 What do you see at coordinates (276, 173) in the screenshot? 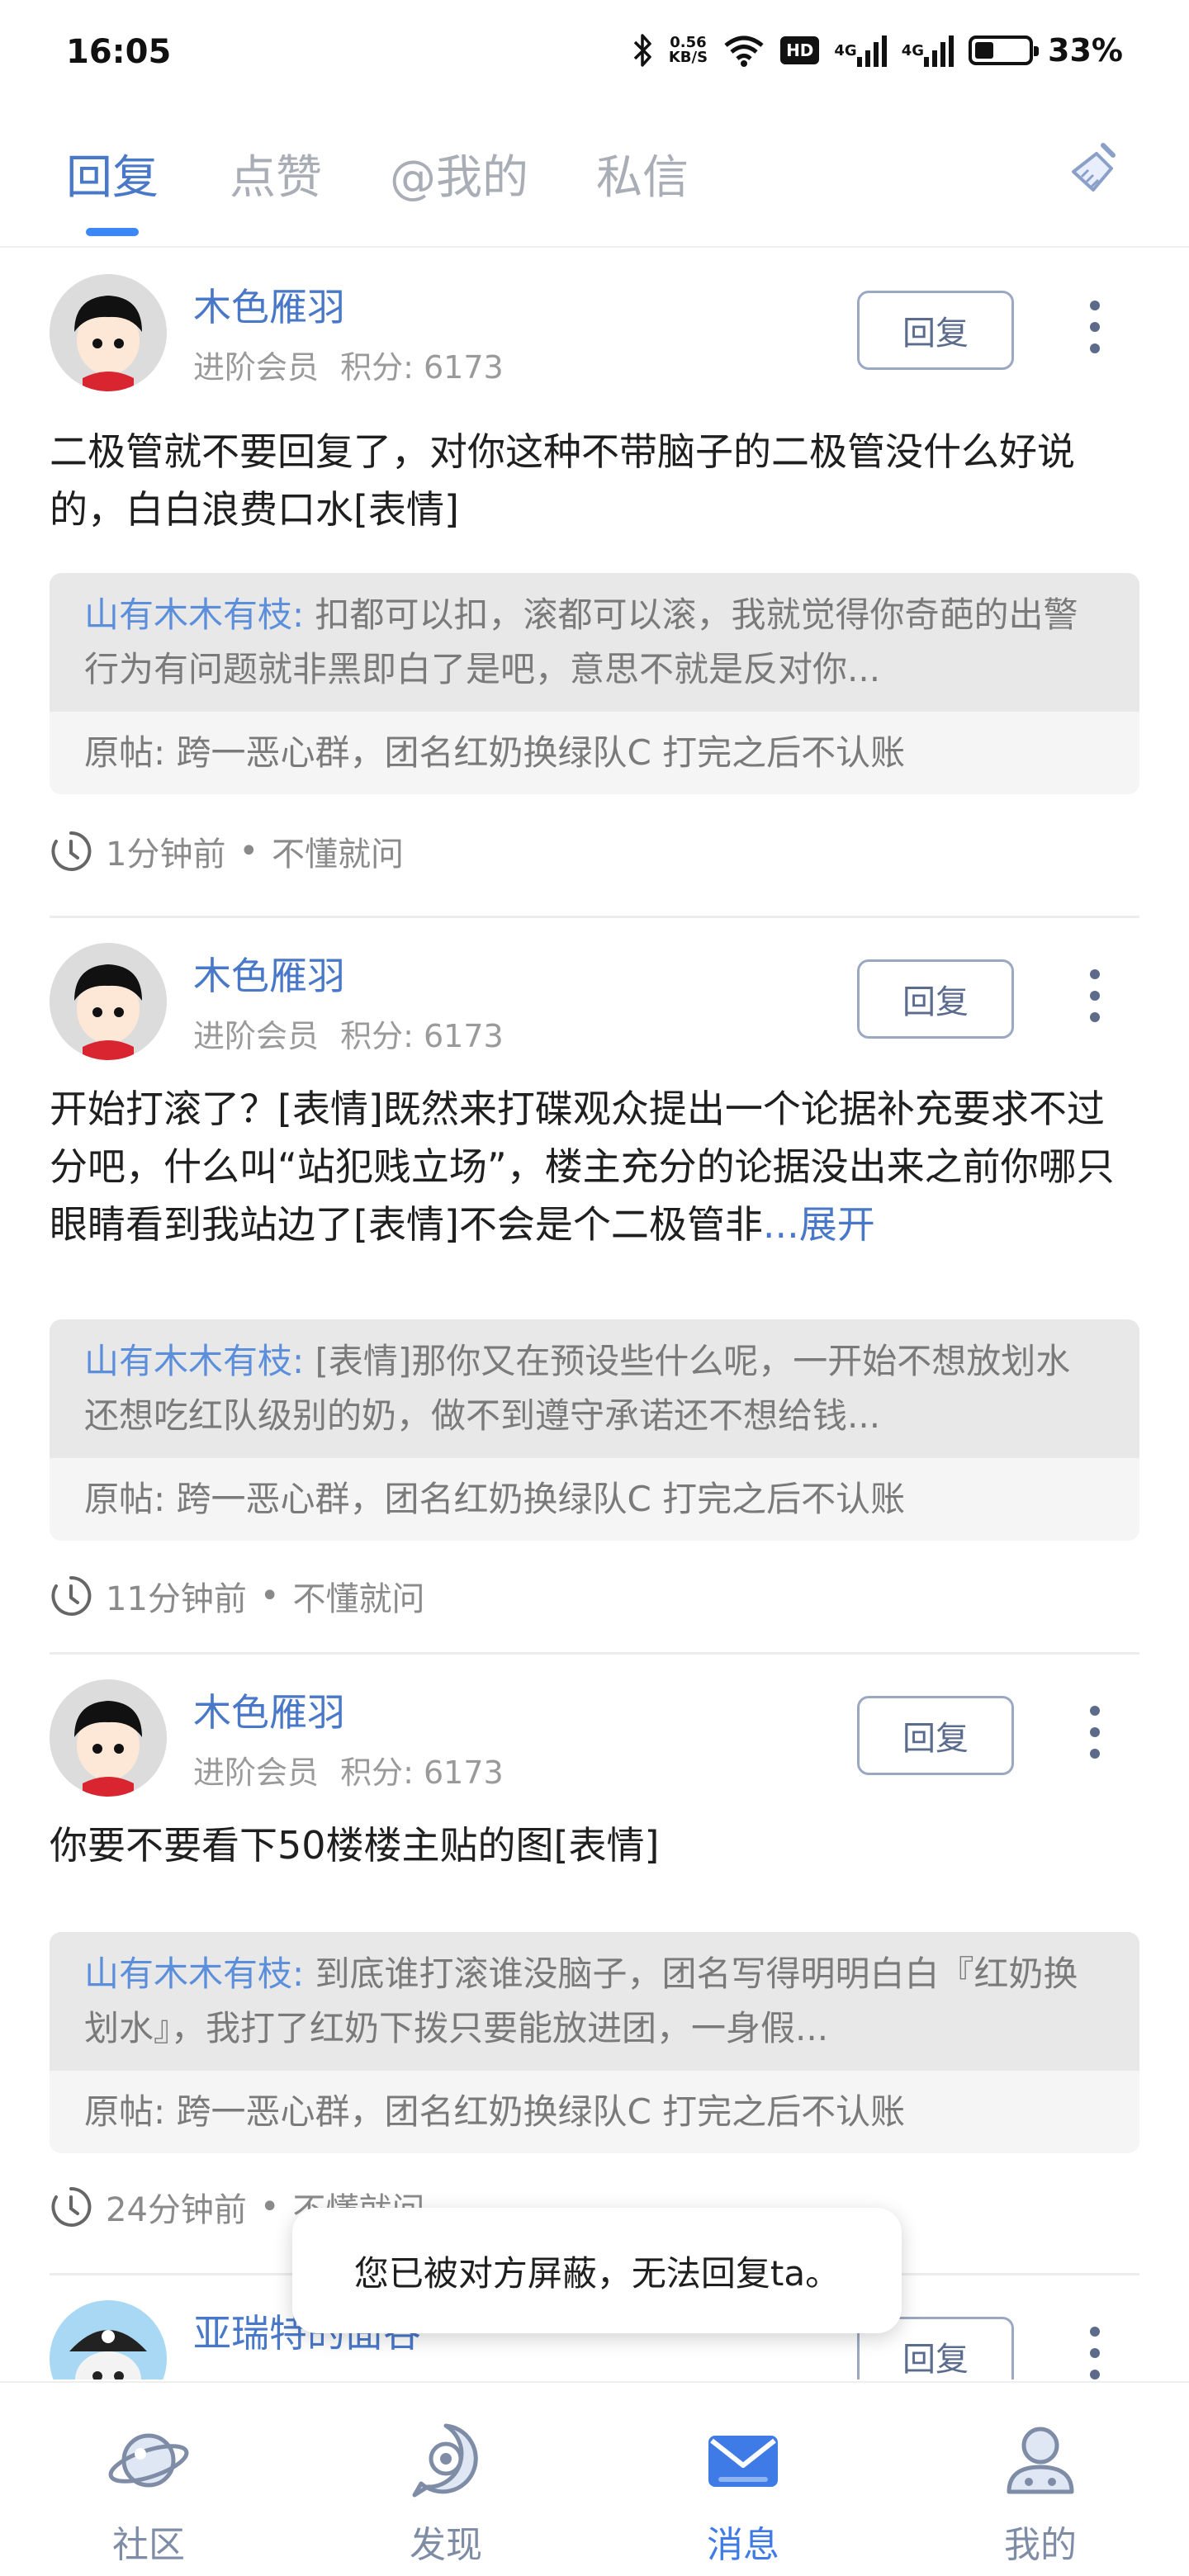
I see `tab-likes: 点赞` at bounding box center [276, 173].